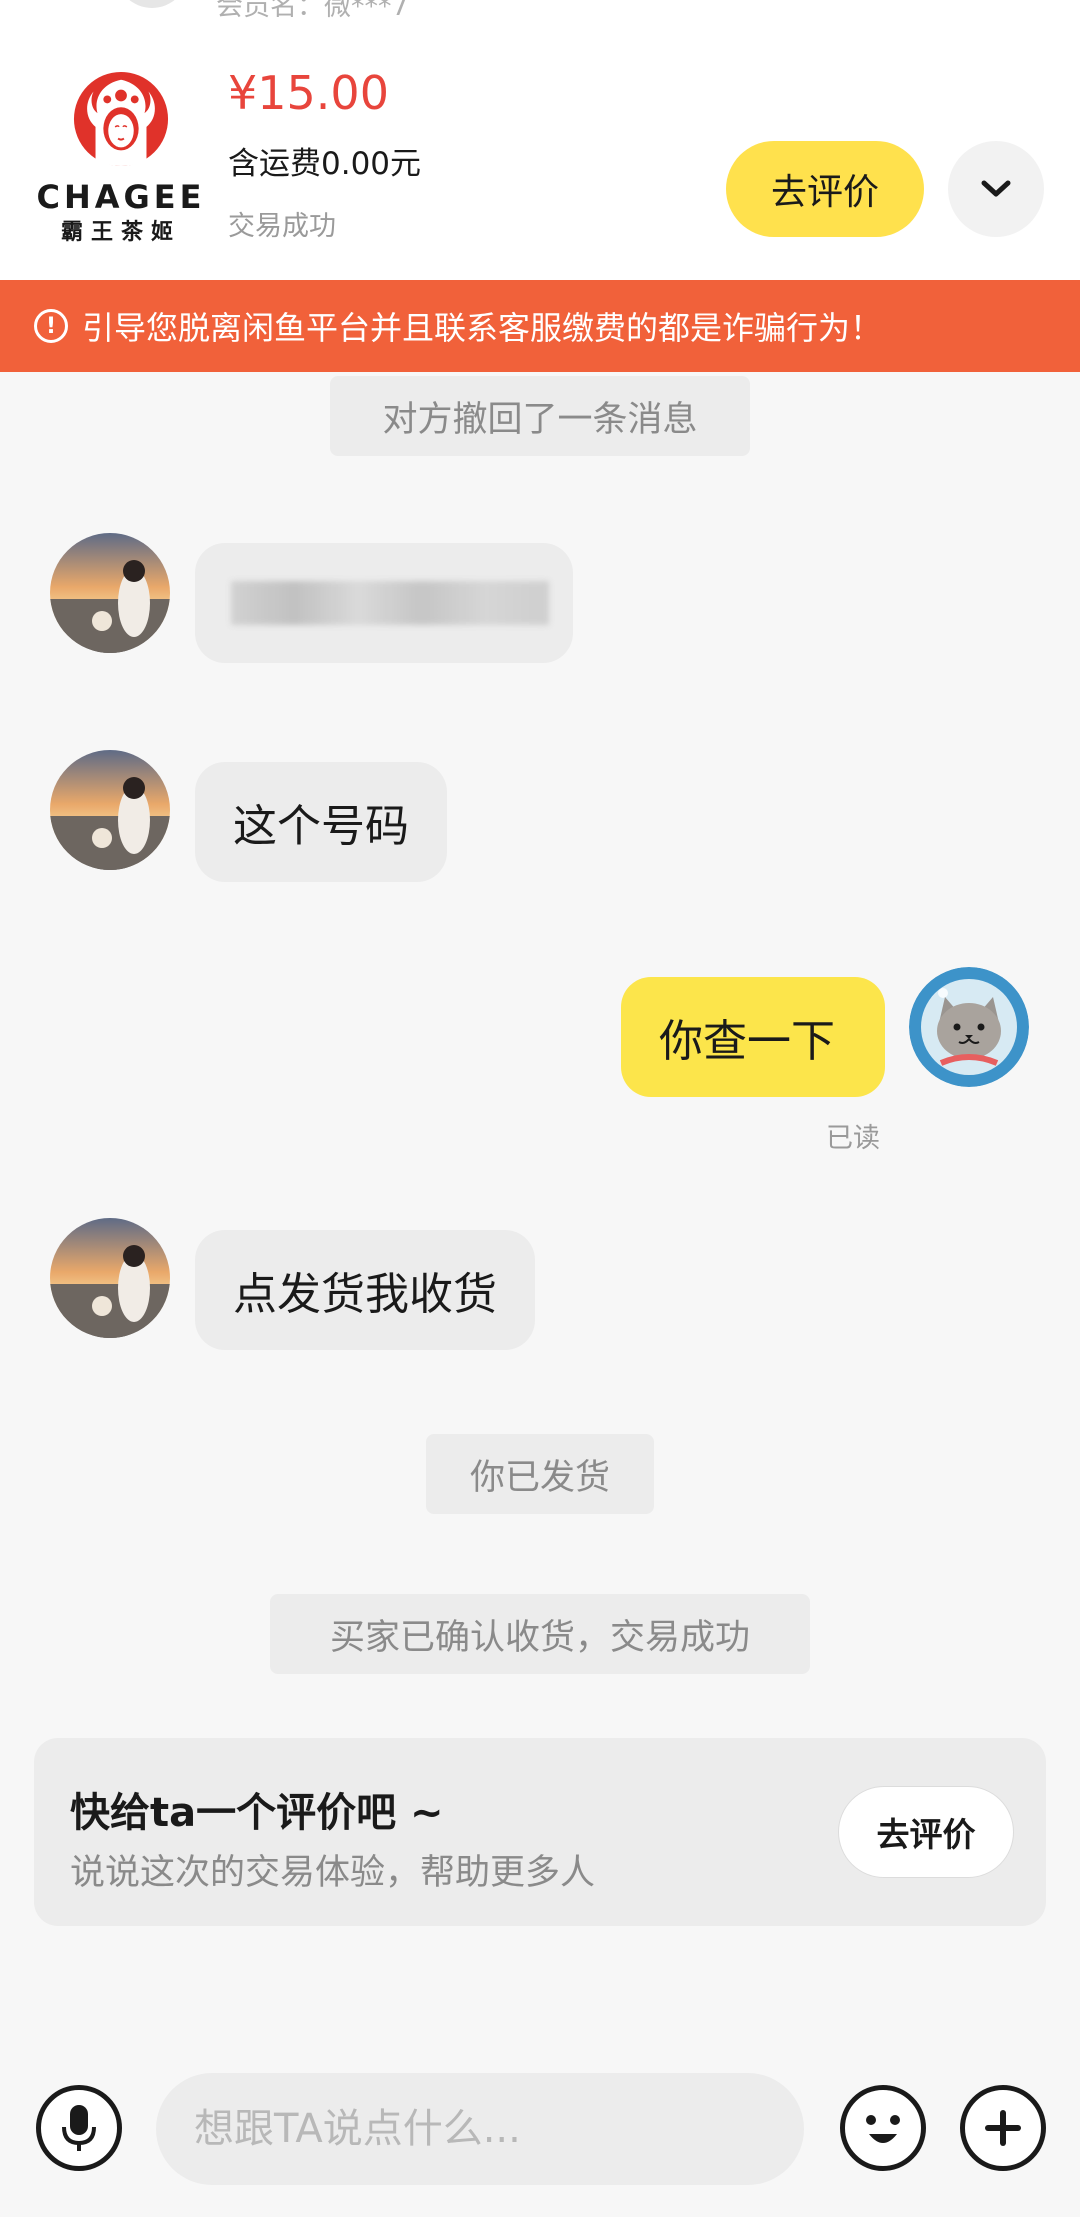  I want to click on fraud-warning-bar: ! 引导您脱离闲鱼平台并且联系客服缴费的都是诈骗行为！, so click(540, 326).